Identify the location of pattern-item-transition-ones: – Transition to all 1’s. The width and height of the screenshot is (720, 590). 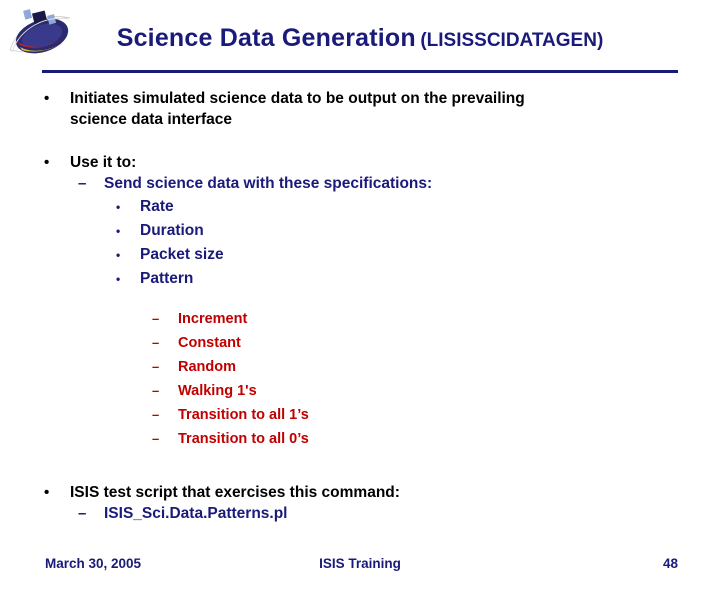
(360, 415).